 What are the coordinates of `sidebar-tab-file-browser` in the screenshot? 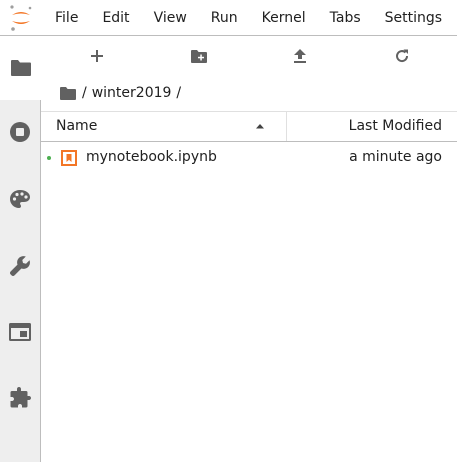 It's located at (20, 68).